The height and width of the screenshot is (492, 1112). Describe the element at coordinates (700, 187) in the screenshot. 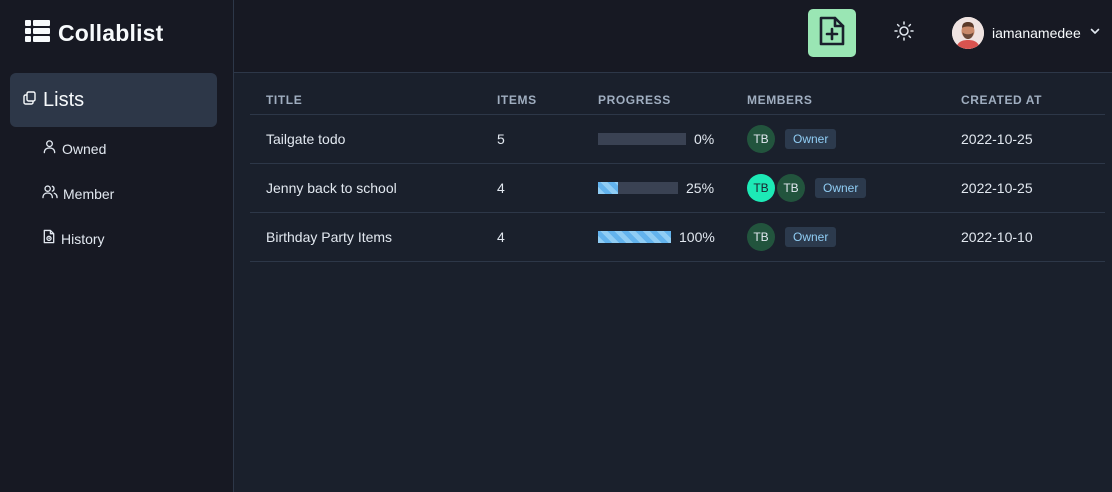

I see `progress-percent: 25%` at that location.